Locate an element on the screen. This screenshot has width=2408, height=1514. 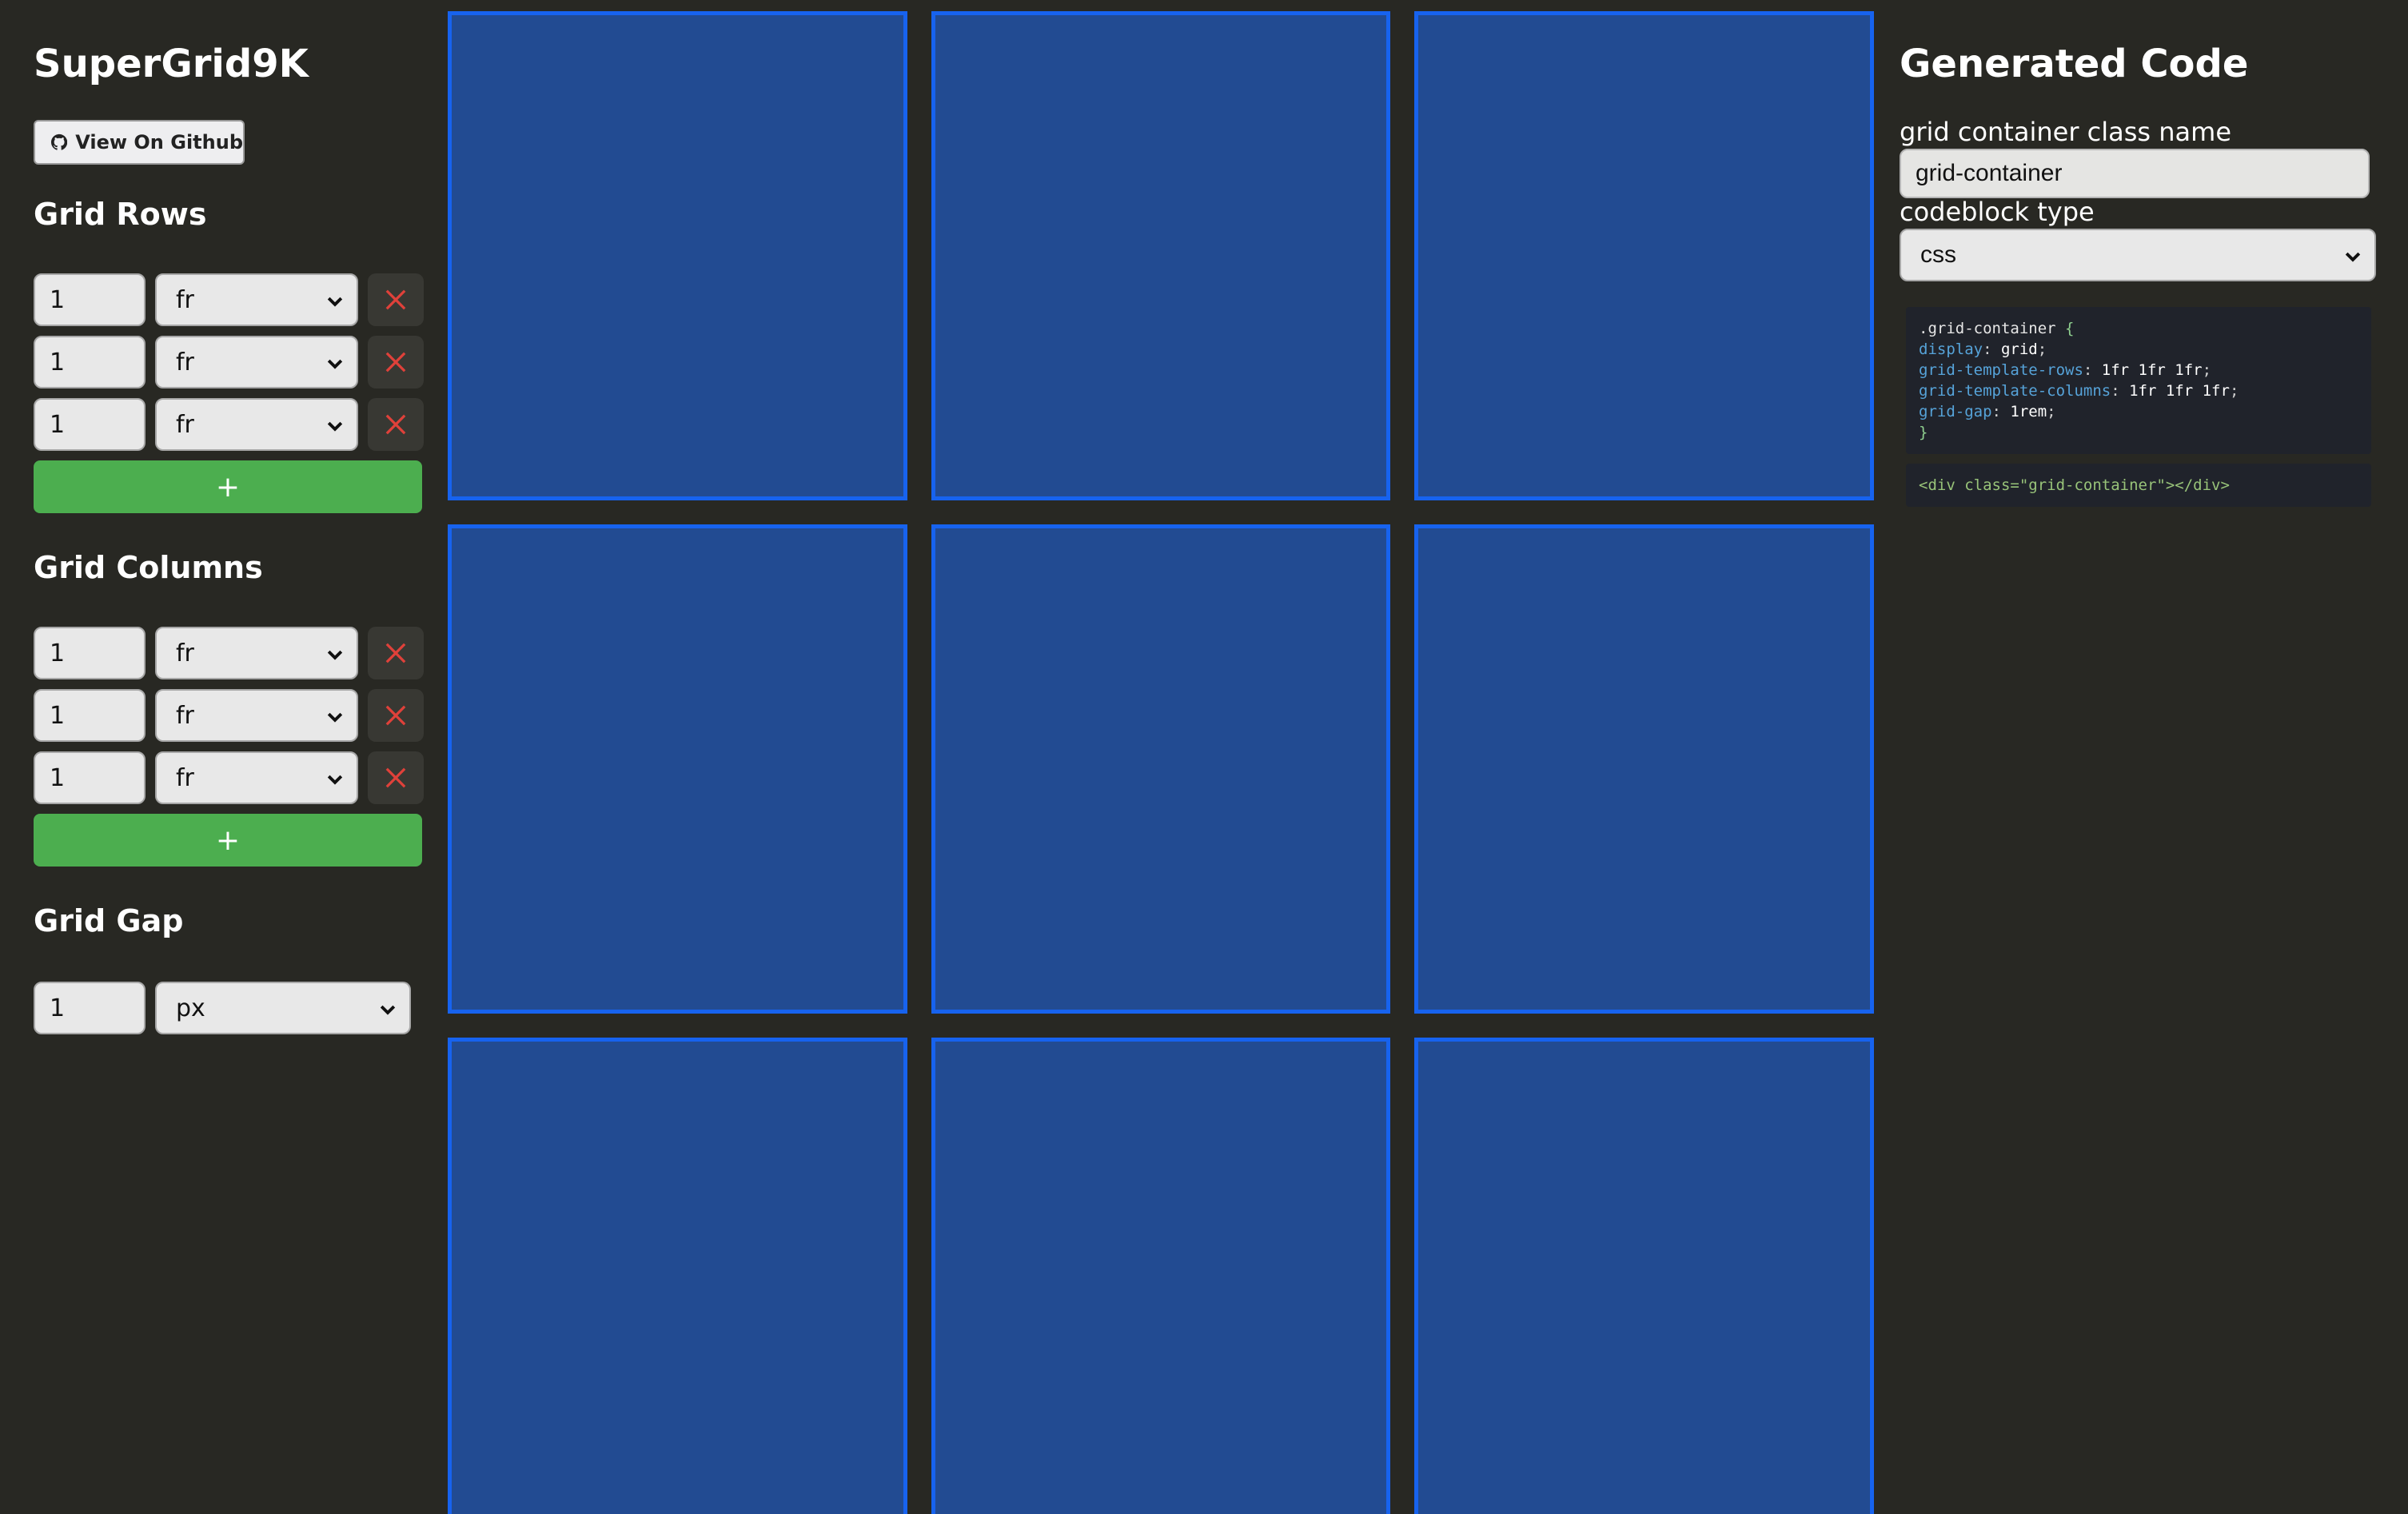
column-2-delete-button is located at coordinates (396, 715).